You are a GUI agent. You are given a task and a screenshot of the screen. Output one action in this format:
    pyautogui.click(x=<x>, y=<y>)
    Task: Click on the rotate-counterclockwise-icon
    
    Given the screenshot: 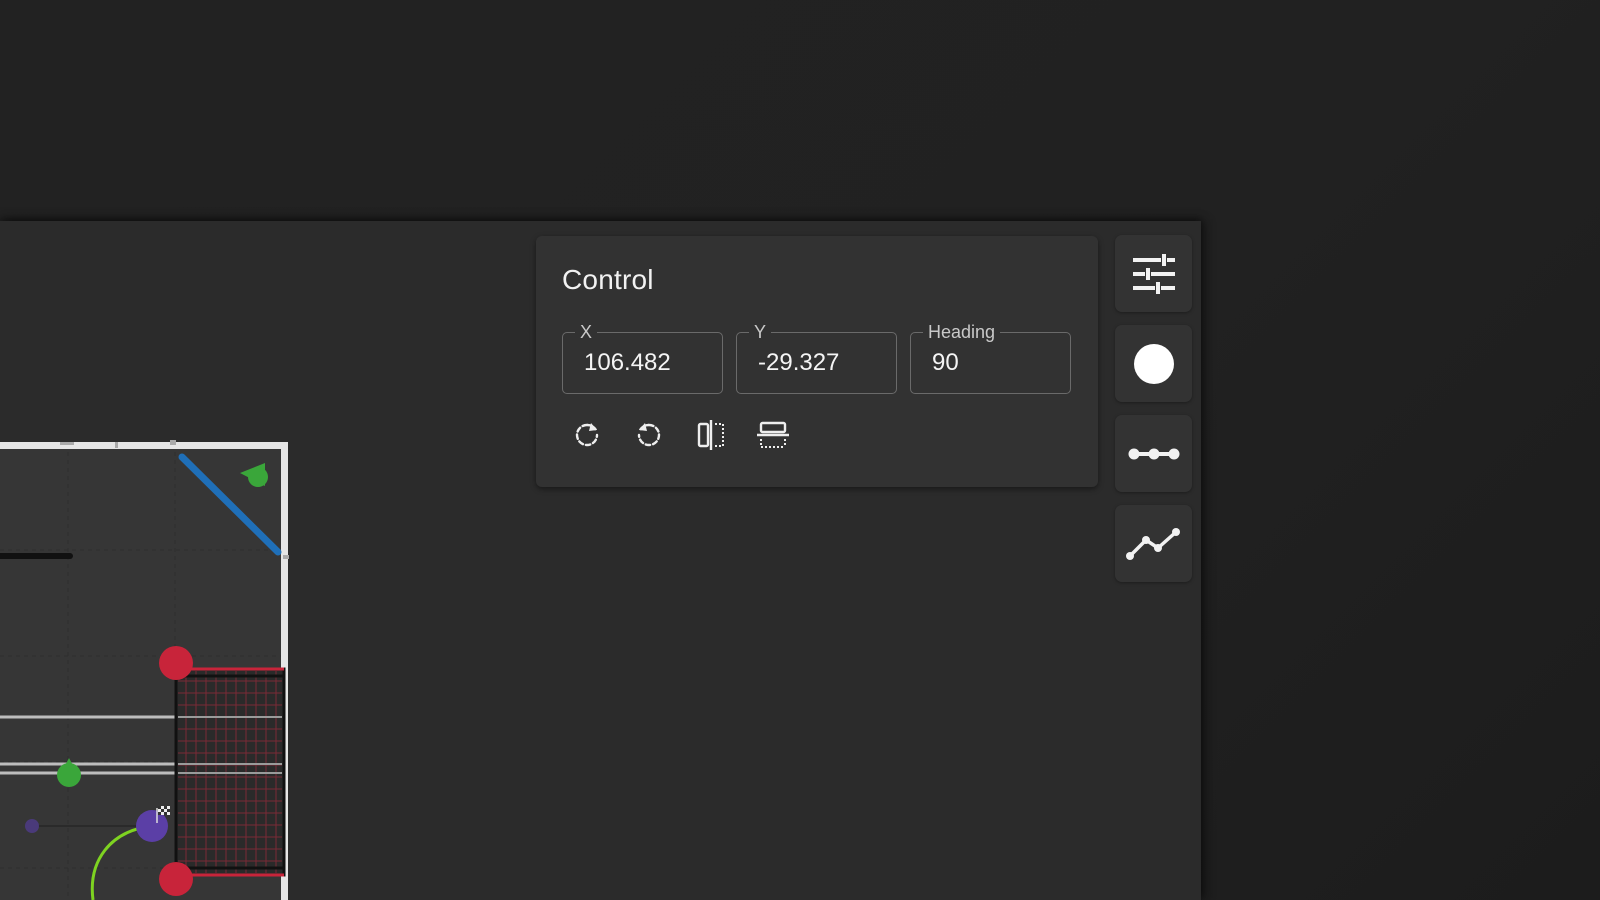 What is the action you would take?
    pyautogui.click(x=649, y=435)
    